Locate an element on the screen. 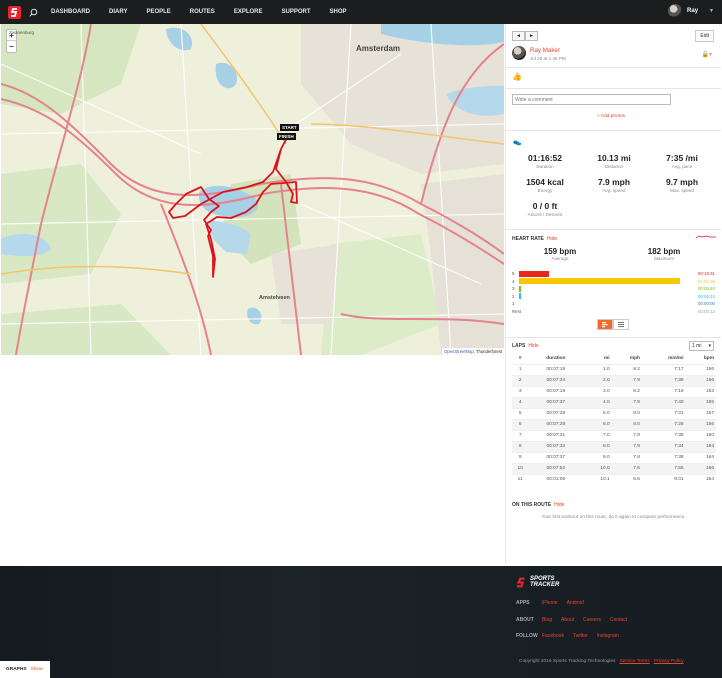 This screenshot has width=722, height=678. nav-item-explore: EXPLORE is located at coordinates (248, 12).